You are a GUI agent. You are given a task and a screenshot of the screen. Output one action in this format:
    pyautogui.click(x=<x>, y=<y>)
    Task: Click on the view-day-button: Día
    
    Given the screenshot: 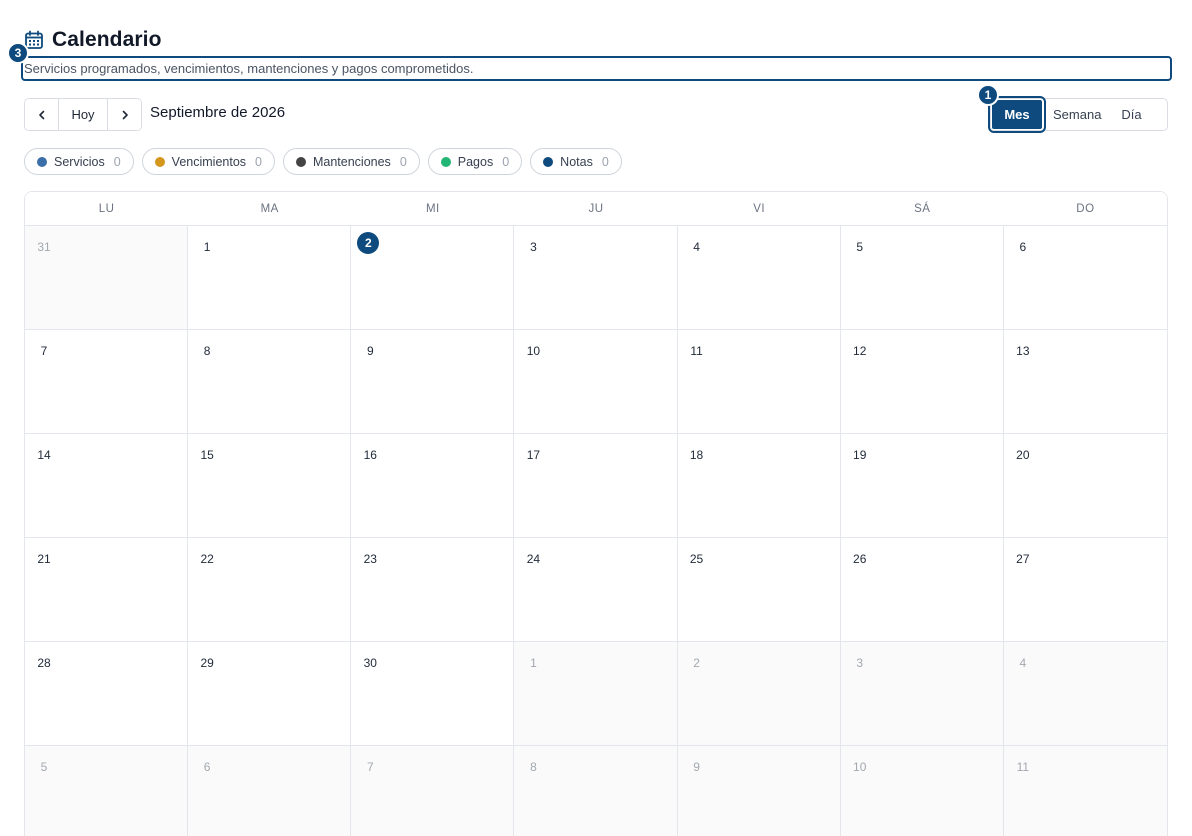 What is the action you would take?
    pyautogui.click(x=1131, y=114)
    